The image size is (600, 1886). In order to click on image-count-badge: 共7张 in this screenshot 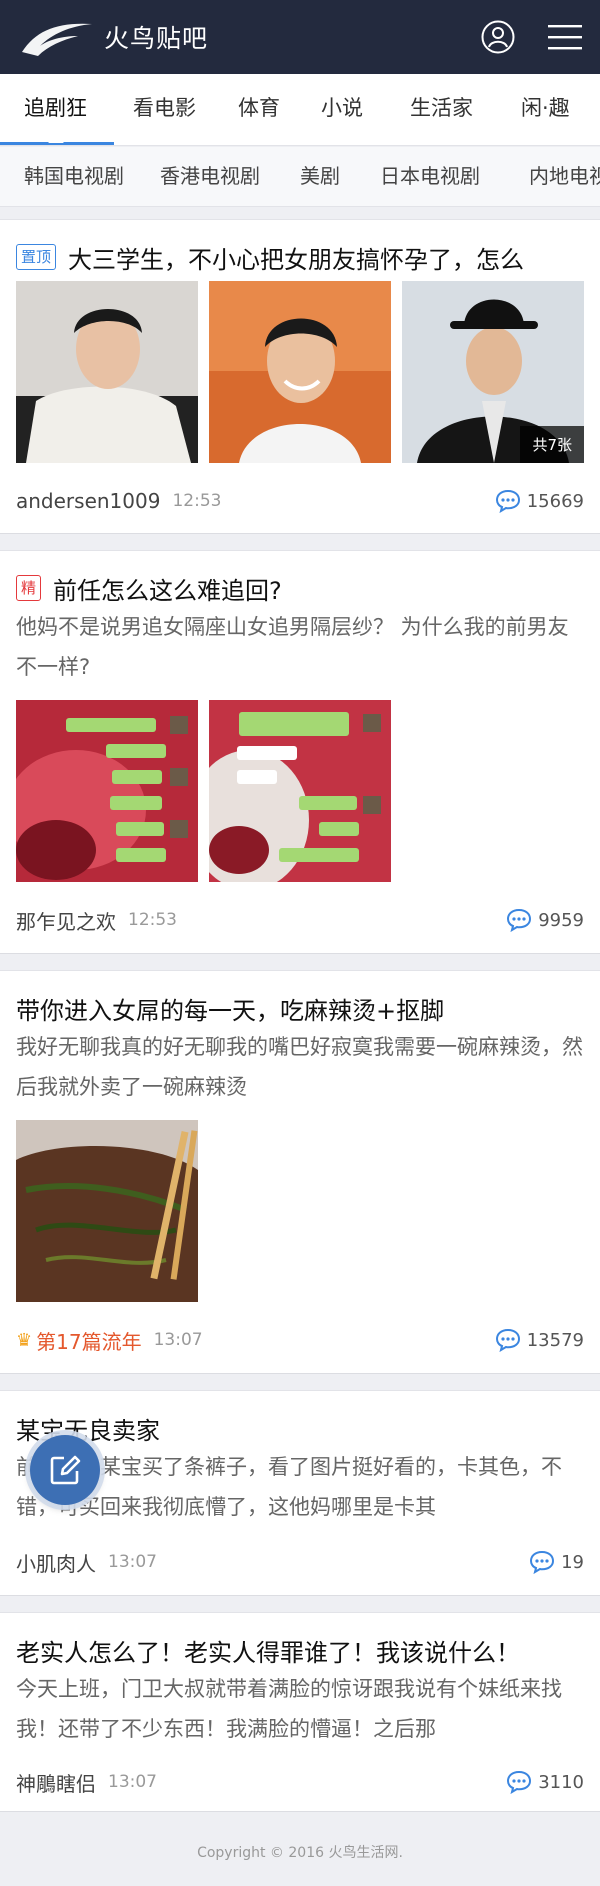, I will do `click(552, 444)`.